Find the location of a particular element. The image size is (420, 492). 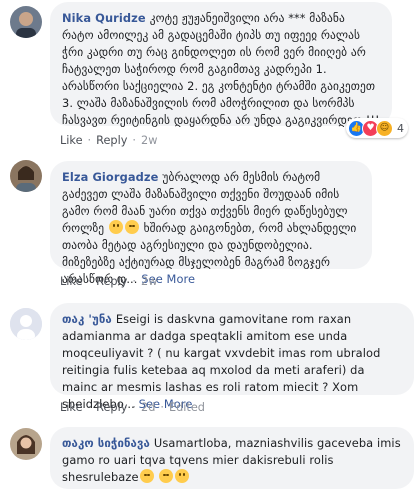

reactions-summary: 👍 ♥ ☺ 4 is located at coordinates (377, 128).